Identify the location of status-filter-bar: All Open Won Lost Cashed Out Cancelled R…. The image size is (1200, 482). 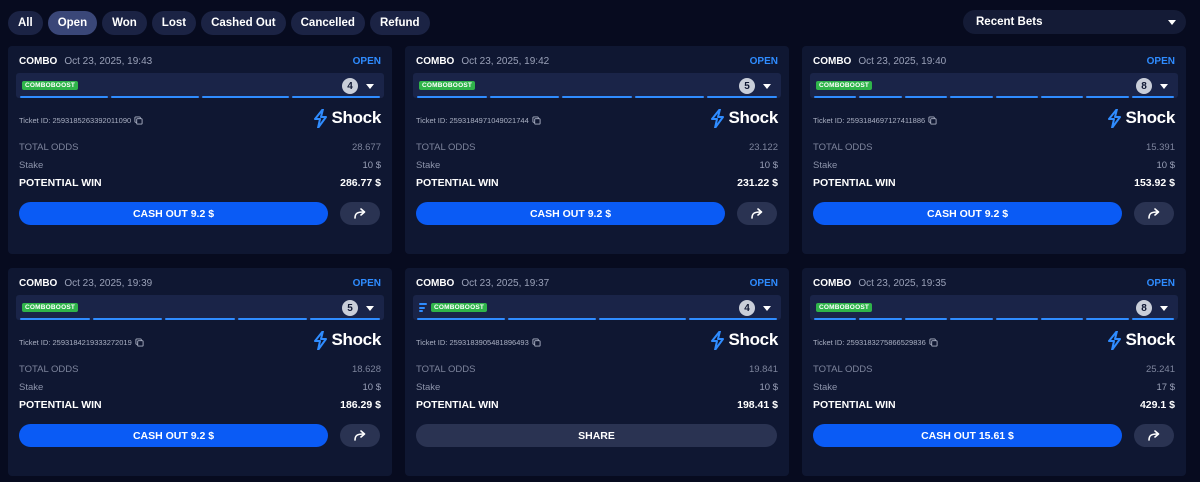
(219, 23).